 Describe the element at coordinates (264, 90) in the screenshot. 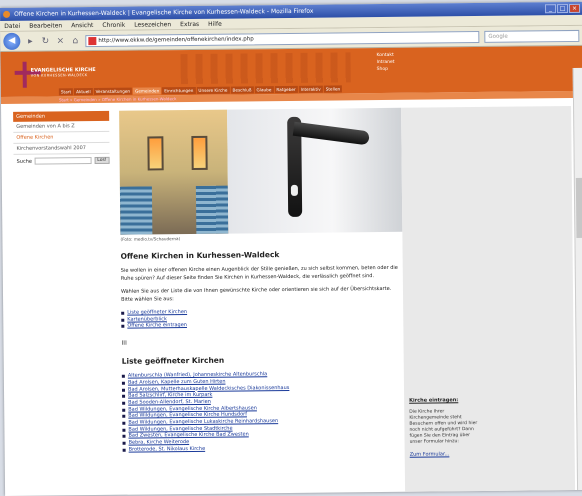

I see `tab-glaube: Glaube` at that location.